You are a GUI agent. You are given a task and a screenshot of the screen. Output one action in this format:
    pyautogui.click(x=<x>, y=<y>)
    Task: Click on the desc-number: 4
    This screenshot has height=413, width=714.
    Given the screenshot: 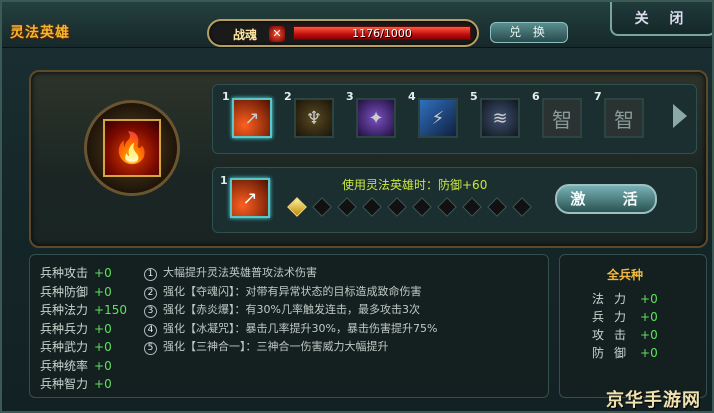 What is the action you would take?
    pyautogui.click(x=150, y=330)
    